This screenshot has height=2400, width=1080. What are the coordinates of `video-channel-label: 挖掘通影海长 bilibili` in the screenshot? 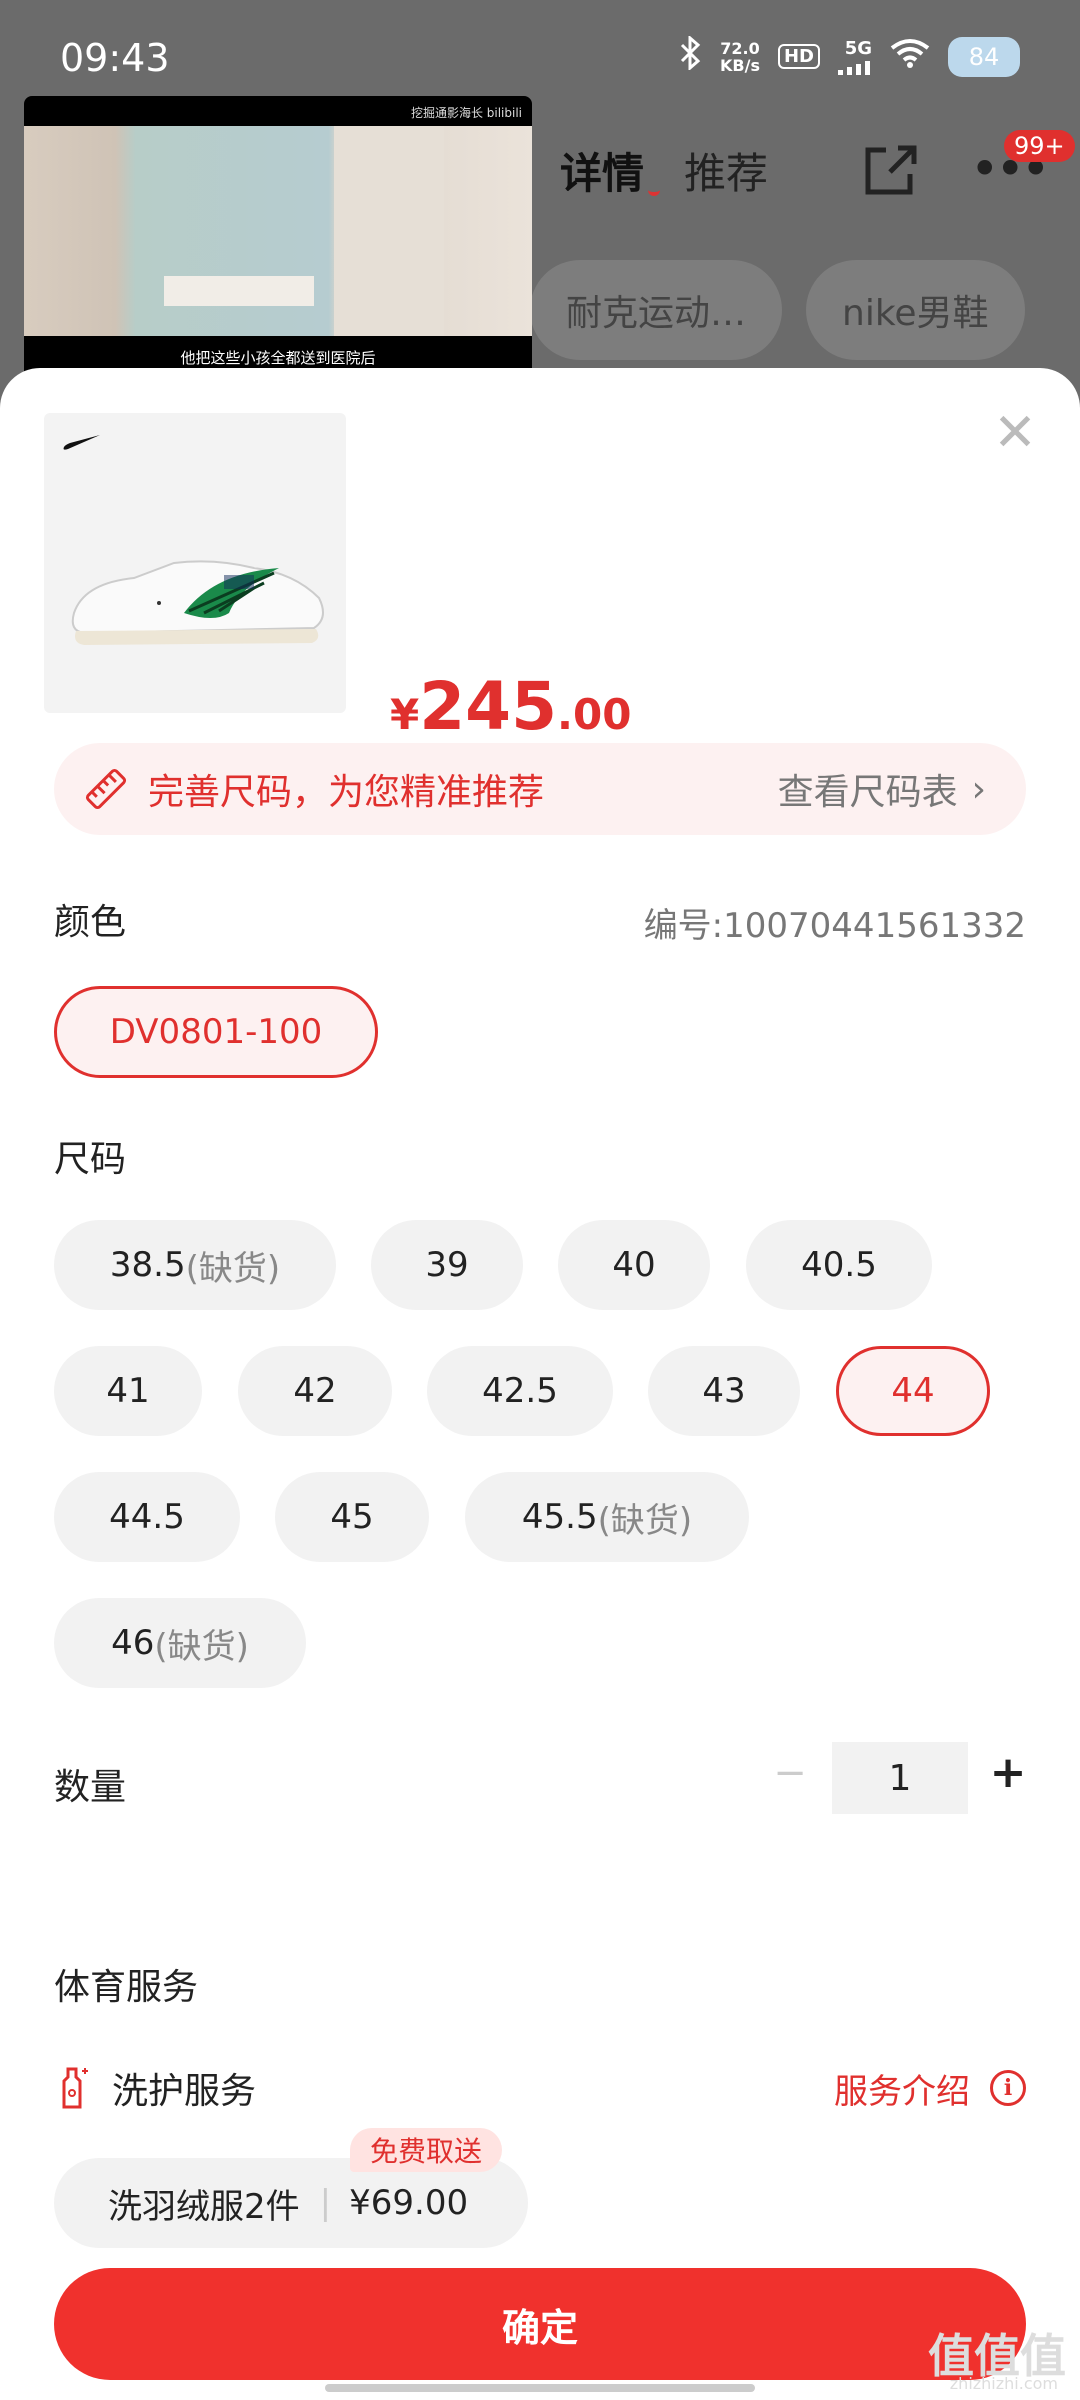 It's located at (466, 113).